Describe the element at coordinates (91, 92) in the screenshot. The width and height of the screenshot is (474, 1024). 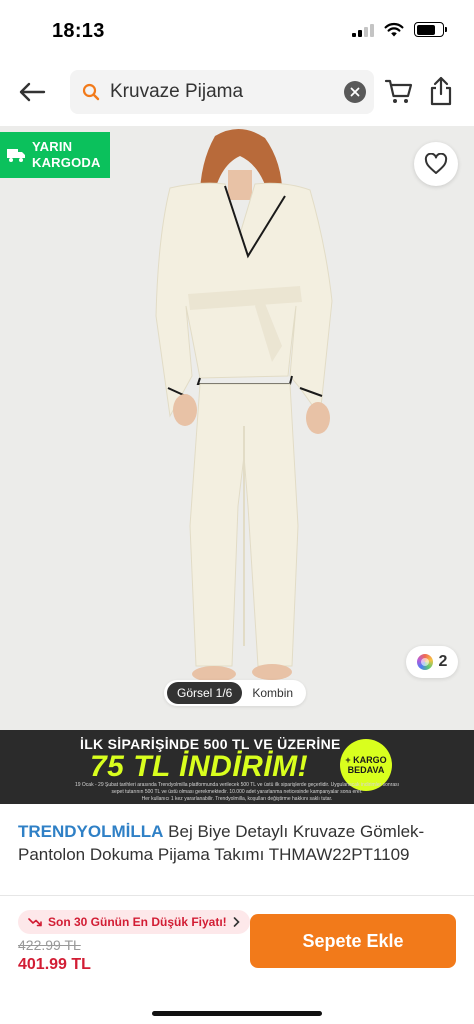
I see `search-icon` at that location.